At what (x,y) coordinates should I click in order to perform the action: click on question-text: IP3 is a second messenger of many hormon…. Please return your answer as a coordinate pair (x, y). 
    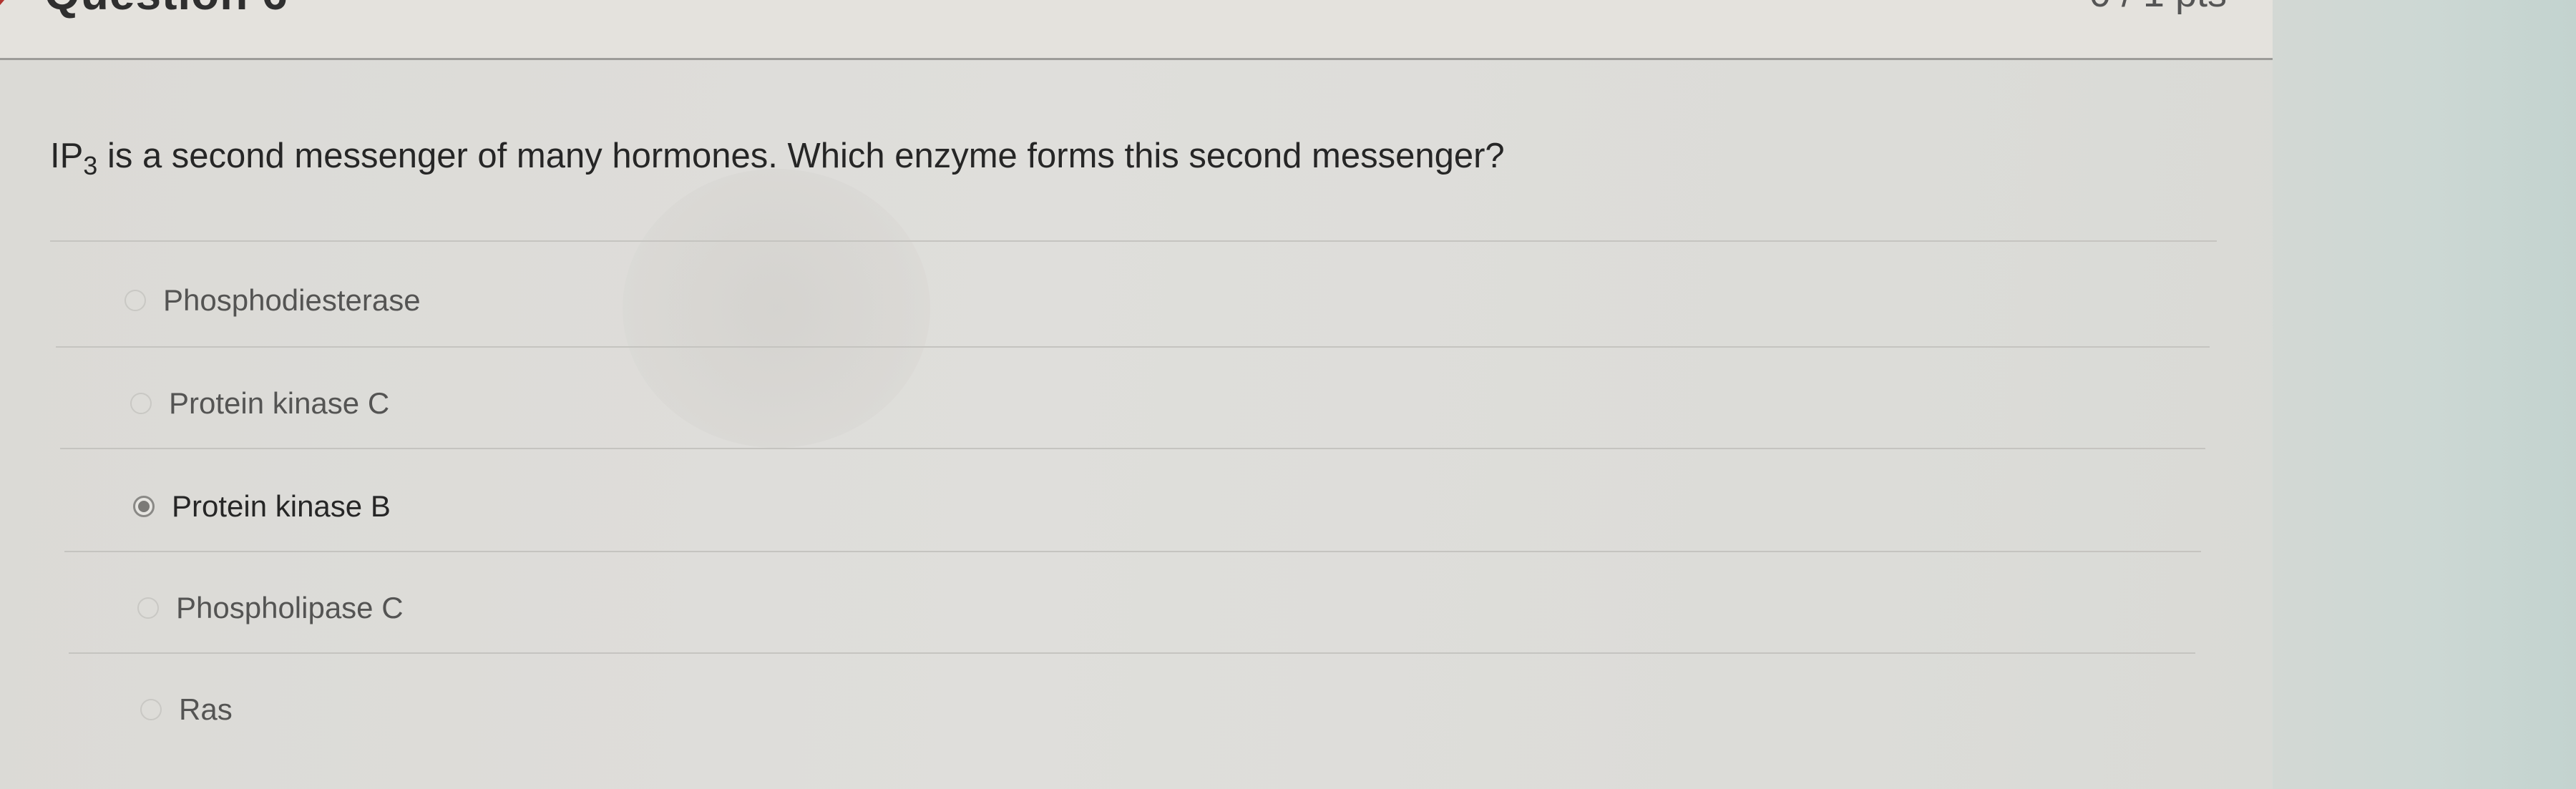
    Looking at the image, I should click on (777, 158).